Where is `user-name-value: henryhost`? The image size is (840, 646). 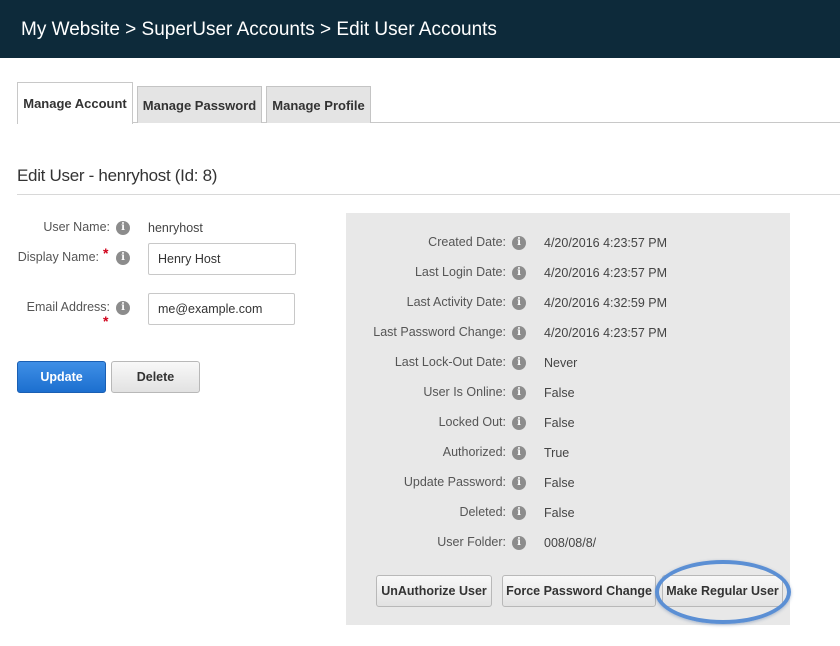 user-name-value: henryhost is located at coordinates (175, 228).